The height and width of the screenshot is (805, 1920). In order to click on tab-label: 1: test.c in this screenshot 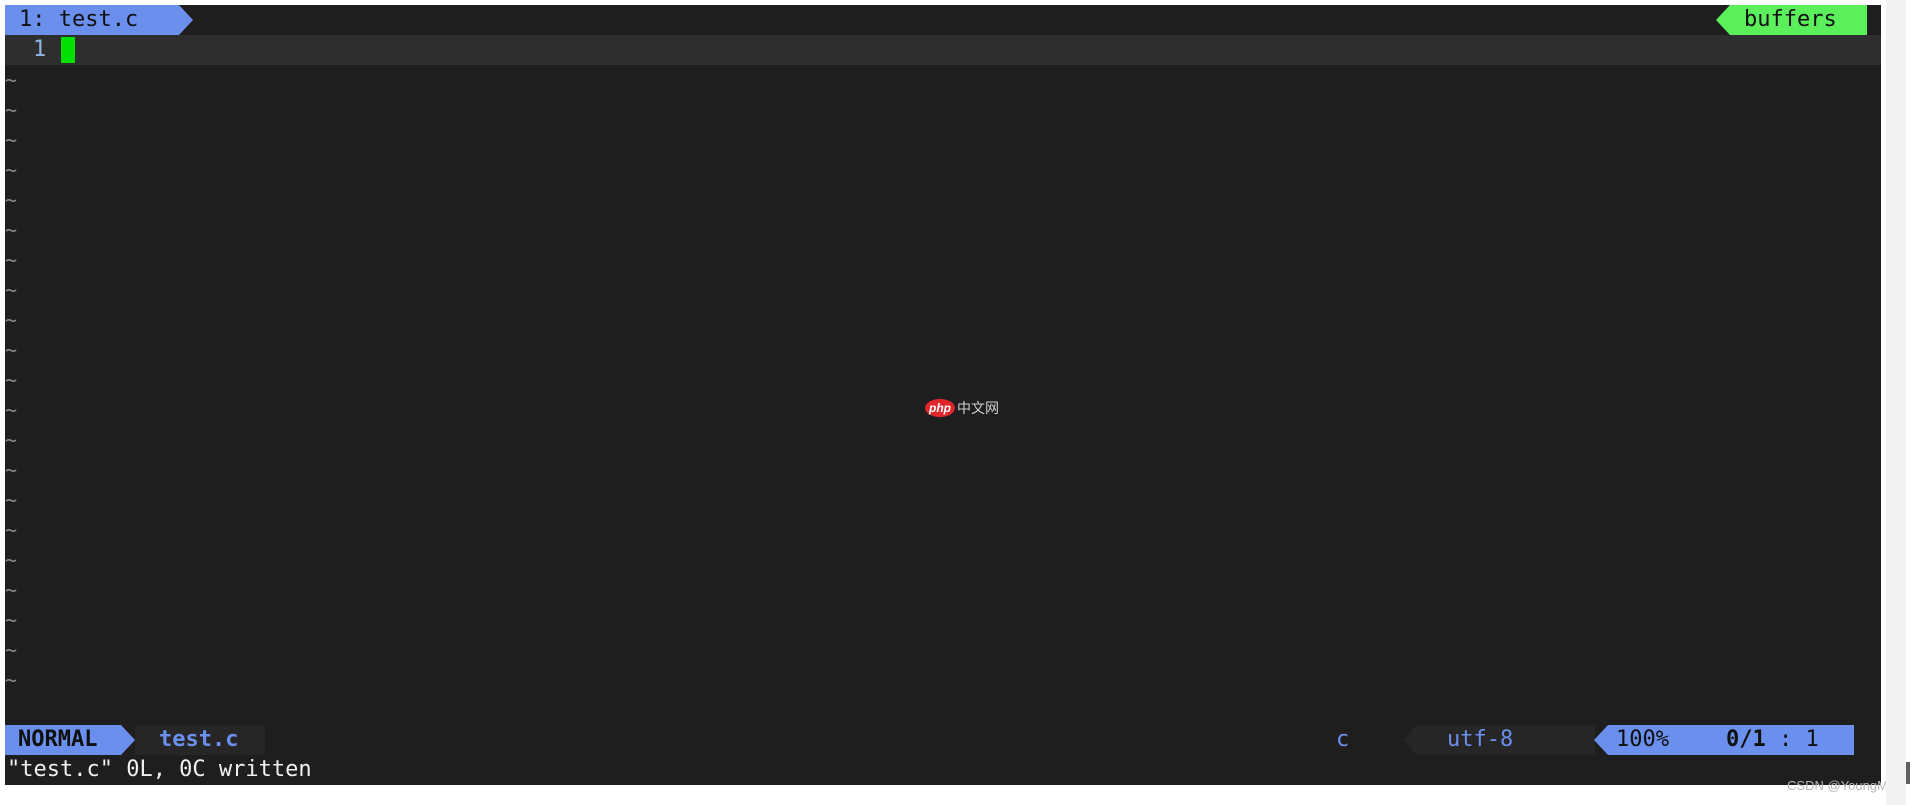, I will do `click(79, 19)`.